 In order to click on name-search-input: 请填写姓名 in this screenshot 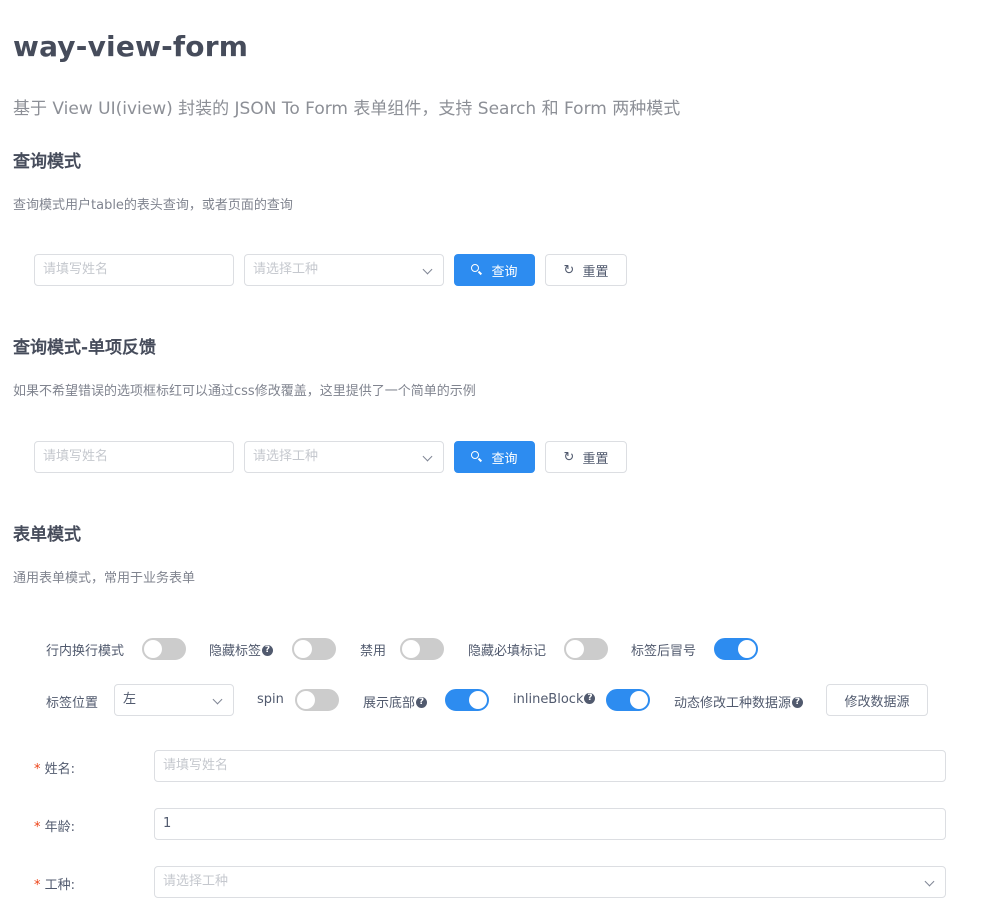, I will do `click(134, 270)`.